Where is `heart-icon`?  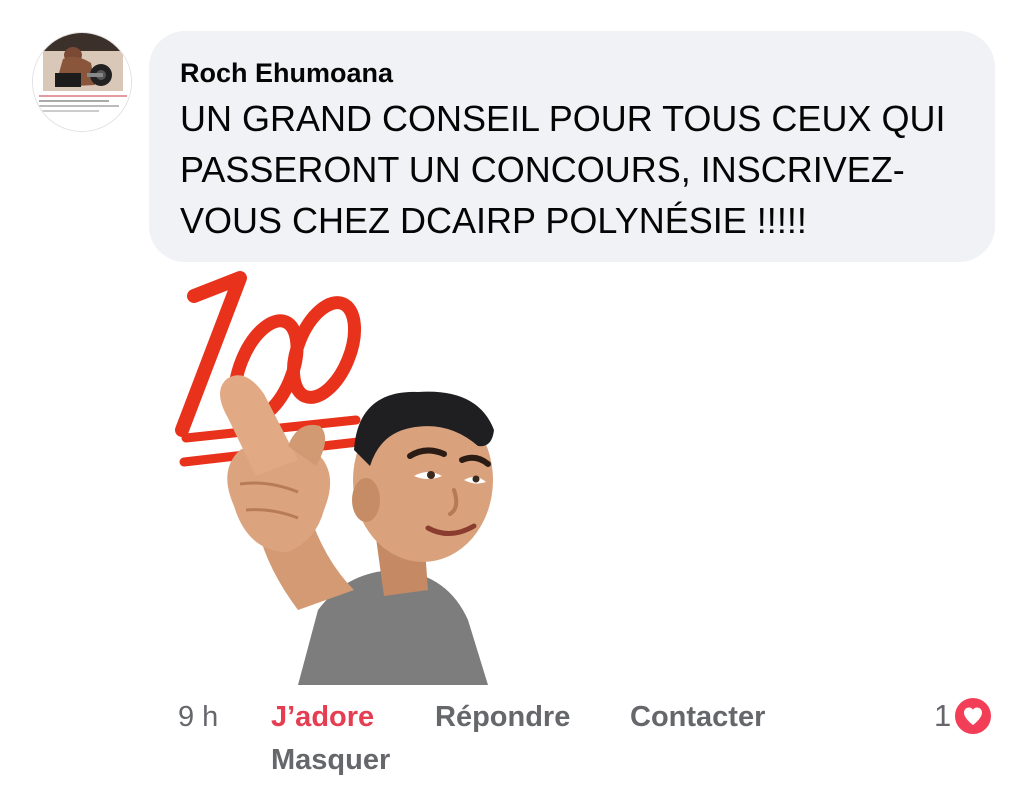 heart-icon is located at coordinates (973, 716).